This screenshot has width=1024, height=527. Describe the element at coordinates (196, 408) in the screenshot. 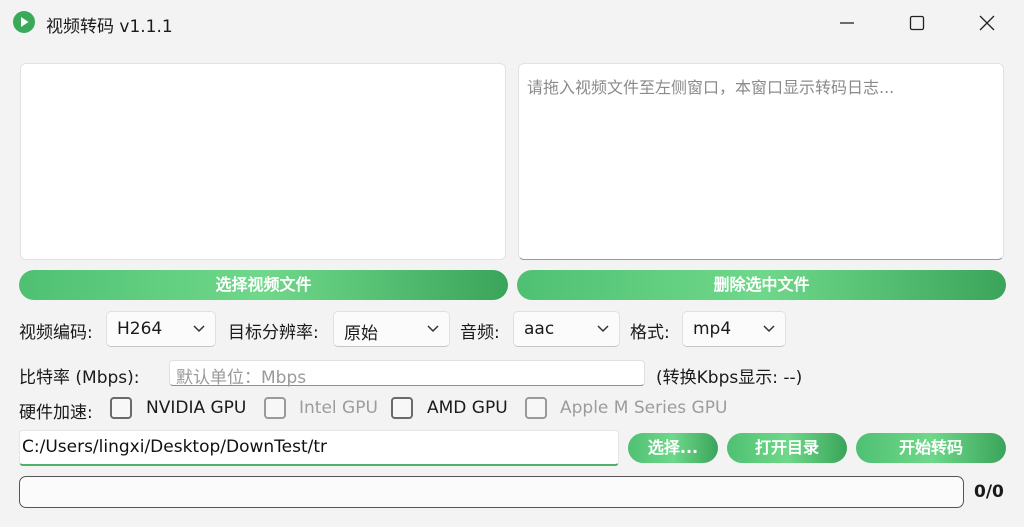

I see `nvidia-label: NVIDIA GPU` at that location.